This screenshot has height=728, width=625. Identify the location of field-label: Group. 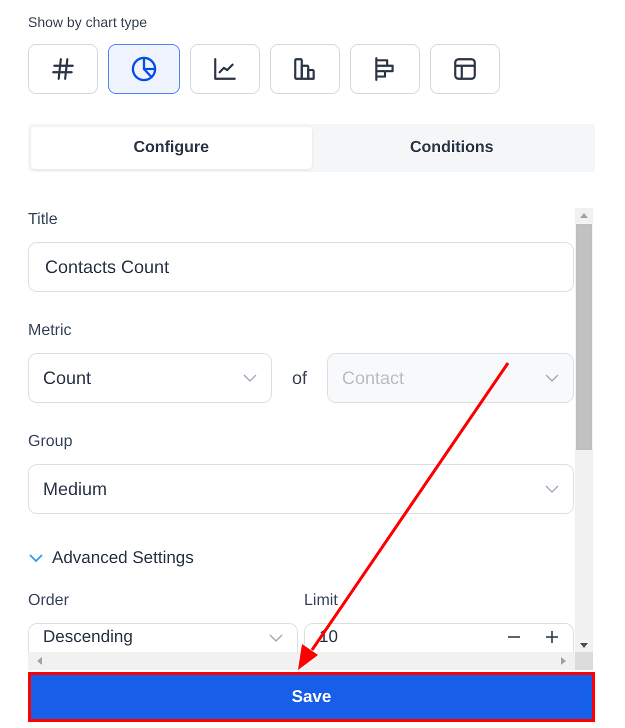
(51, 442).